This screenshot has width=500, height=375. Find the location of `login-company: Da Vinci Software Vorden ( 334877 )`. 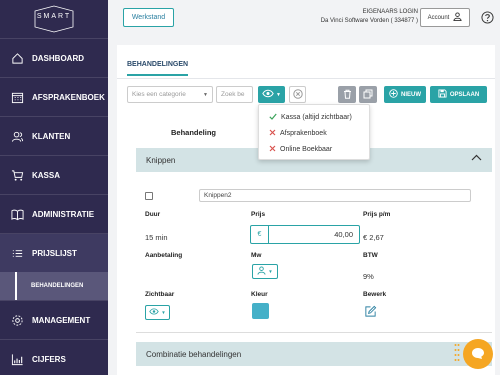

login-company: Da Vinci Software Vorden ( 334877 ) is located at coordinates (369, 21).